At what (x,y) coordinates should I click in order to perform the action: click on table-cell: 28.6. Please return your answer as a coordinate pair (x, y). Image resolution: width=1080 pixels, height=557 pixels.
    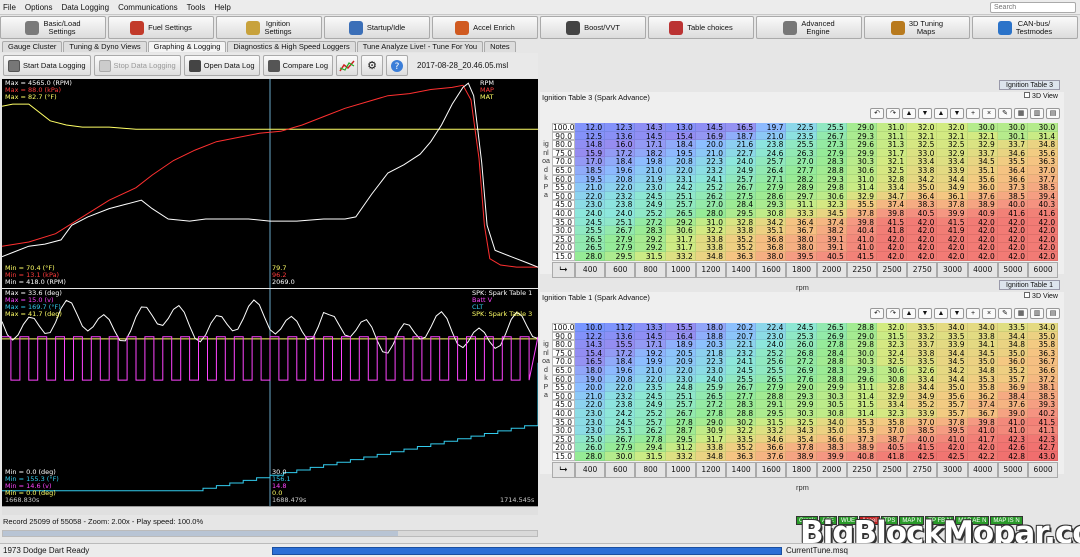
    Looking at the image, I should click on (771, 196).